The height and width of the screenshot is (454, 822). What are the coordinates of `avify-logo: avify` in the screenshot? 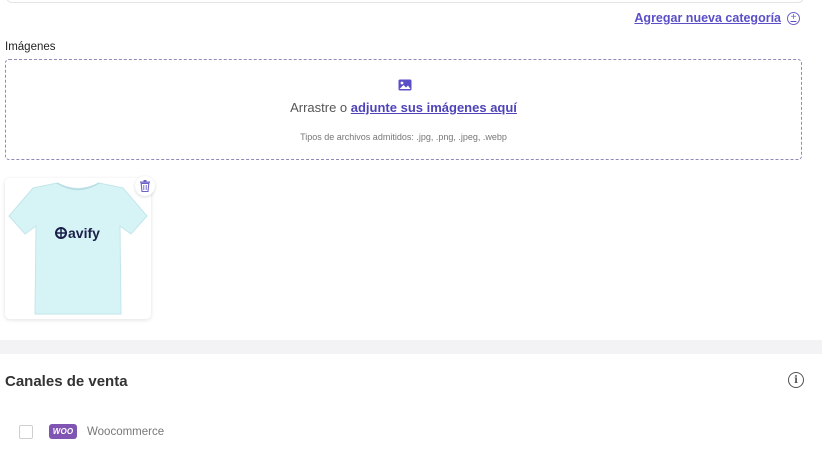 It's located at (77, 233).